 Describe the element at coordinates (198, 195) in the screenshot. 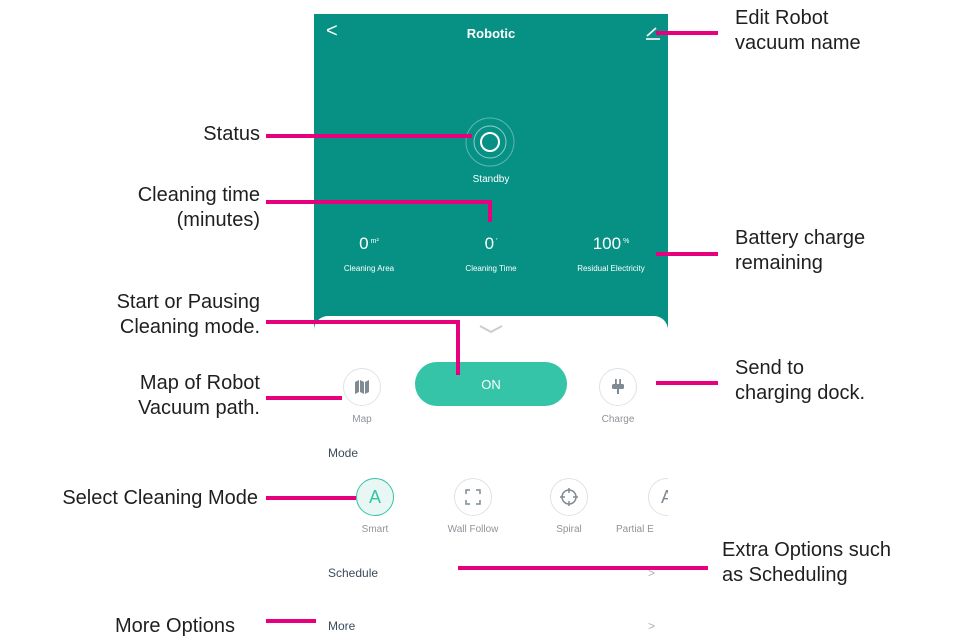

I see `annotation-cleaning-time-line1: Cleaning time` at that location.